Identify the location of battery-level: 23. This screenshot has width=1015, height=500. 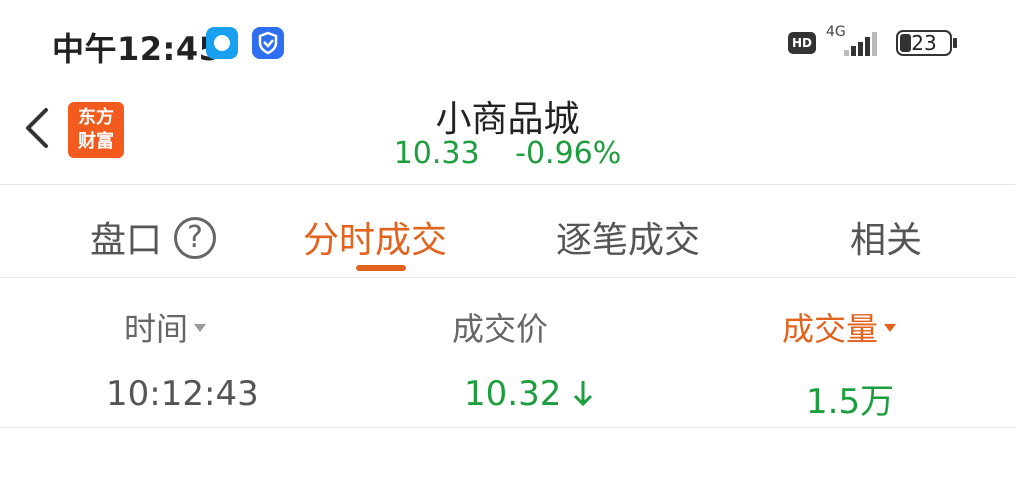
(924, 43).